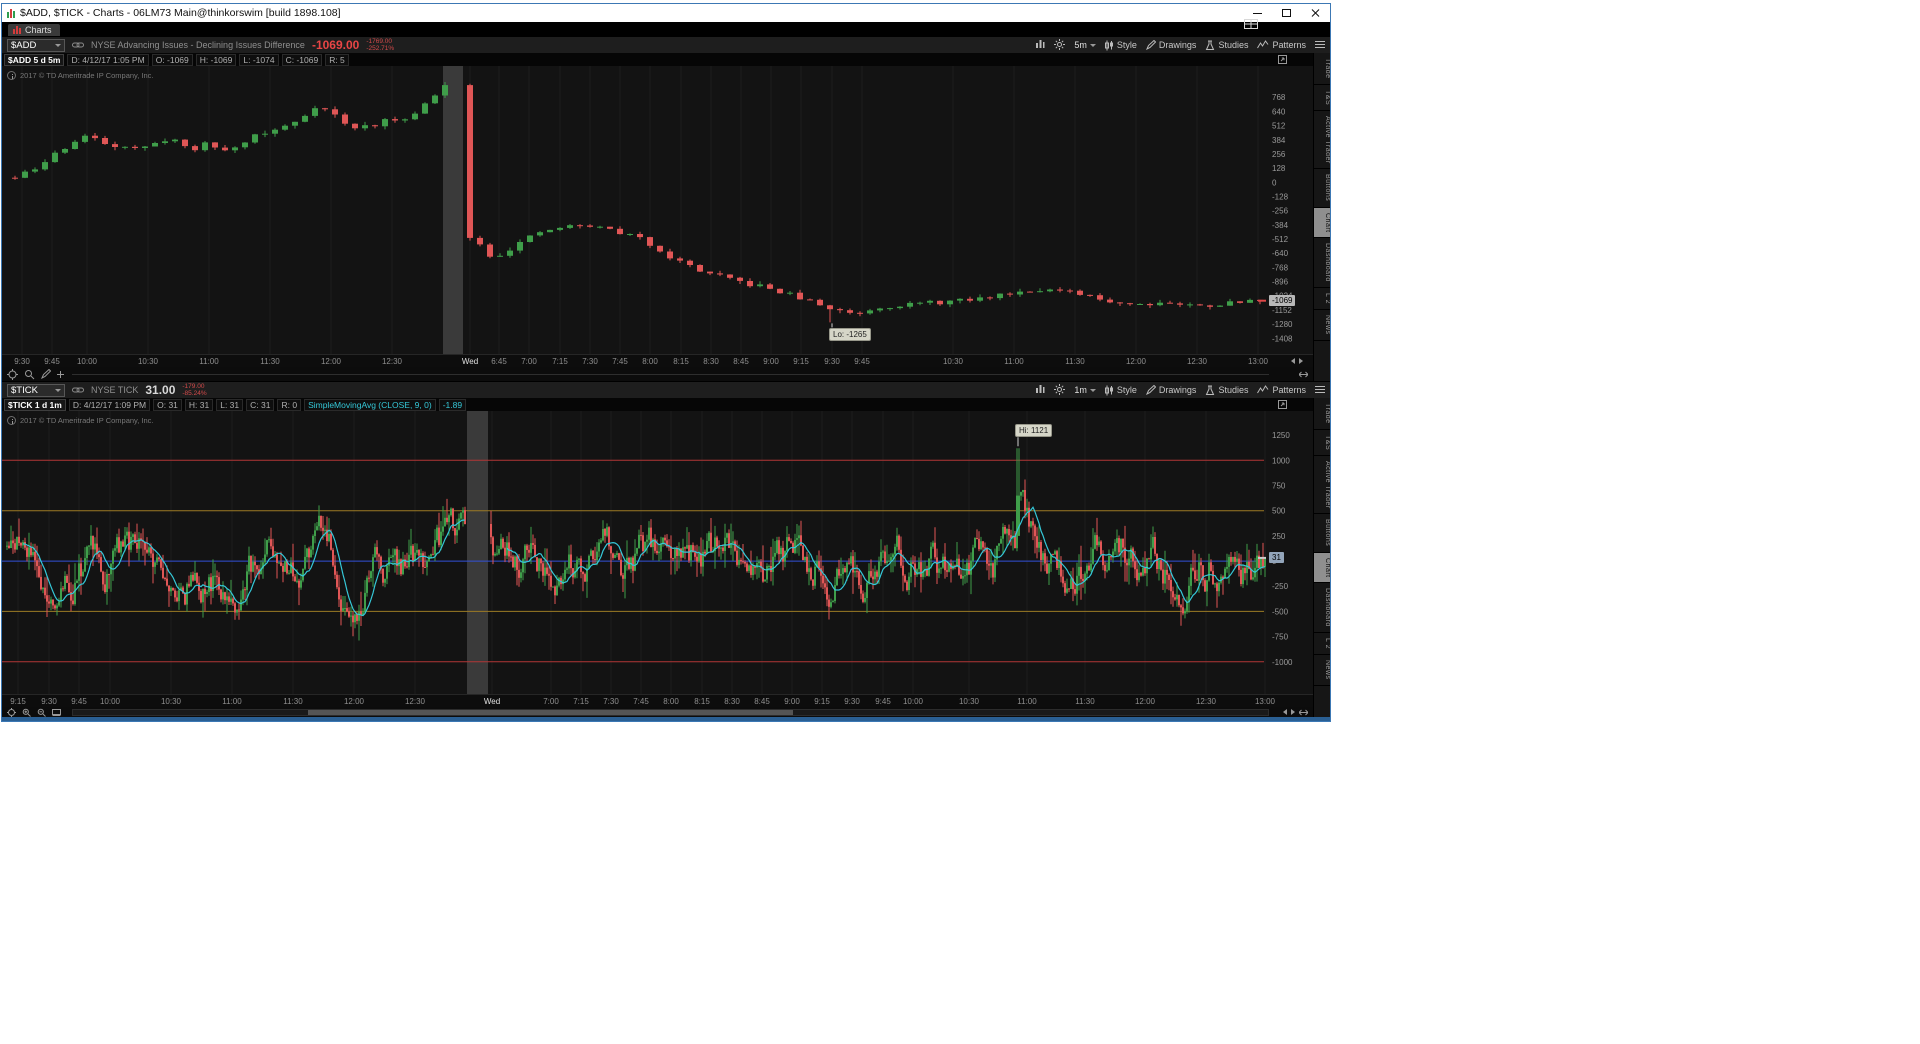 The height and width of the screenshot is (1044, 1920). I want to click on symbol-description: NYSE TICK, so click(115, 390).